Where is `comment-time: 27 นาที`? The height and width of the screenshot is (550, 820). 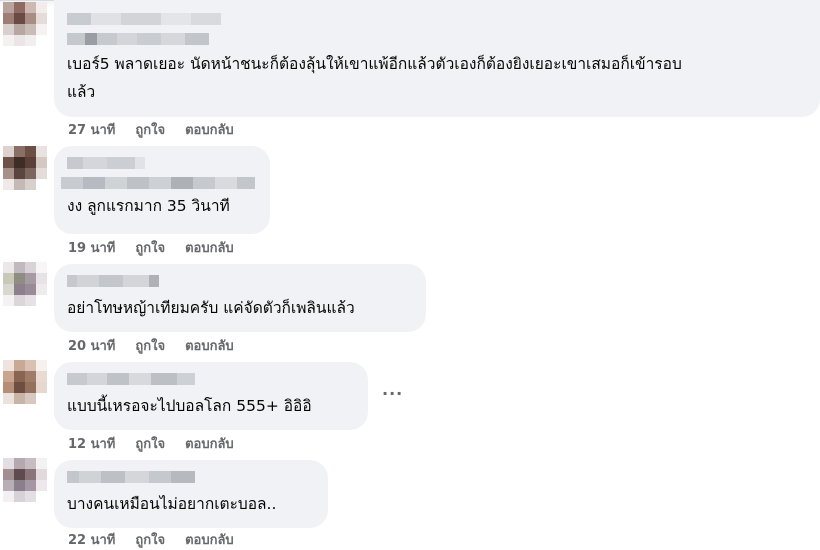 comment-time: 27 นาที is located at coordinates (91, 131).